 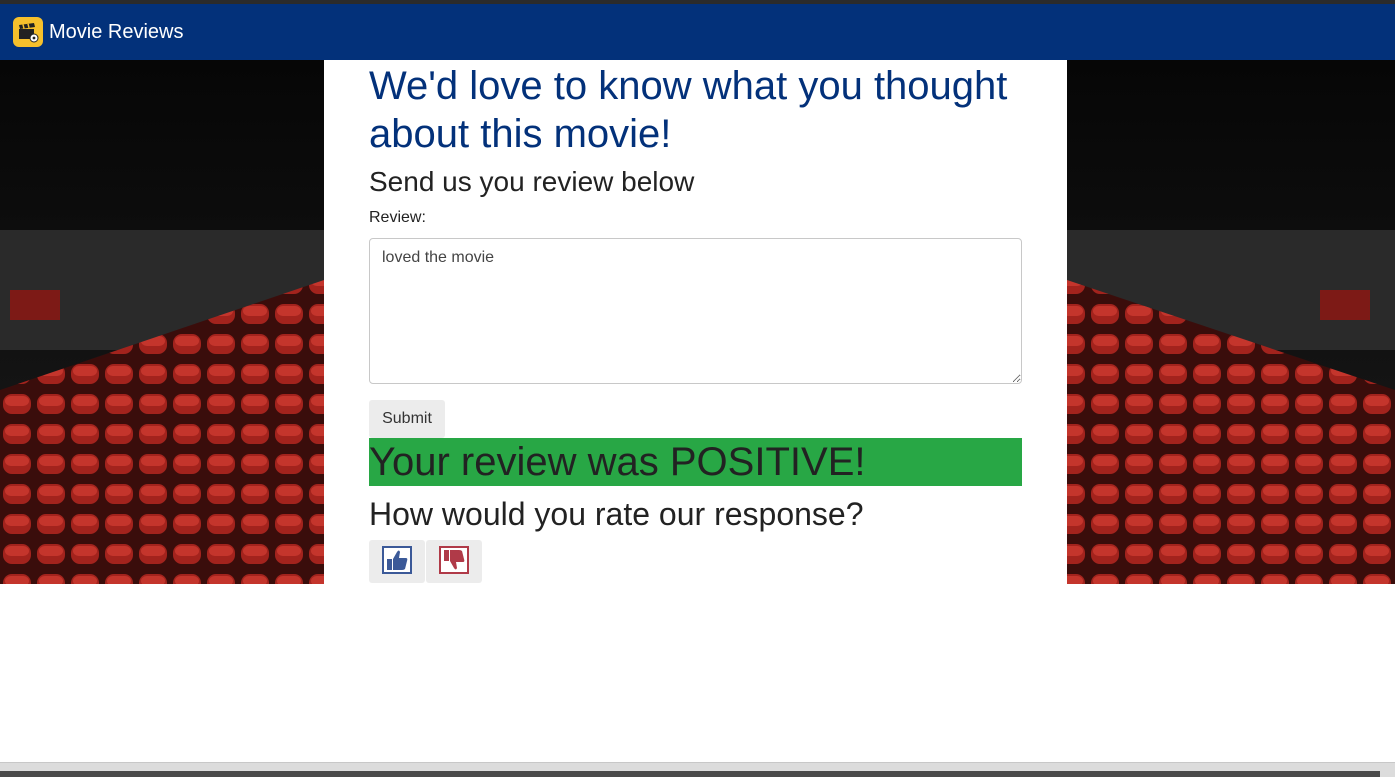 What do you see at coordinates (532, 181) in the screenshot?
I see `page-subtitle: Send us you review below` at bounding box center [532, 181].